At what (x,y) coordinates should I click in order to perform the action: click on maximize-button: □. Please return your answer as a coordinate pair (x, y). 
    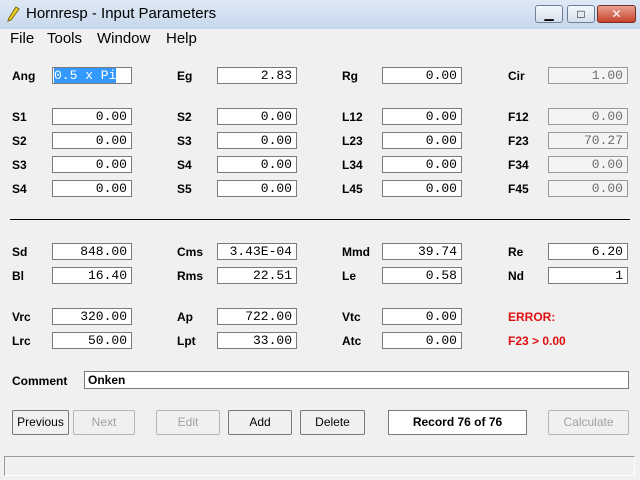
    Looking at the image, I should click on (581, 14).